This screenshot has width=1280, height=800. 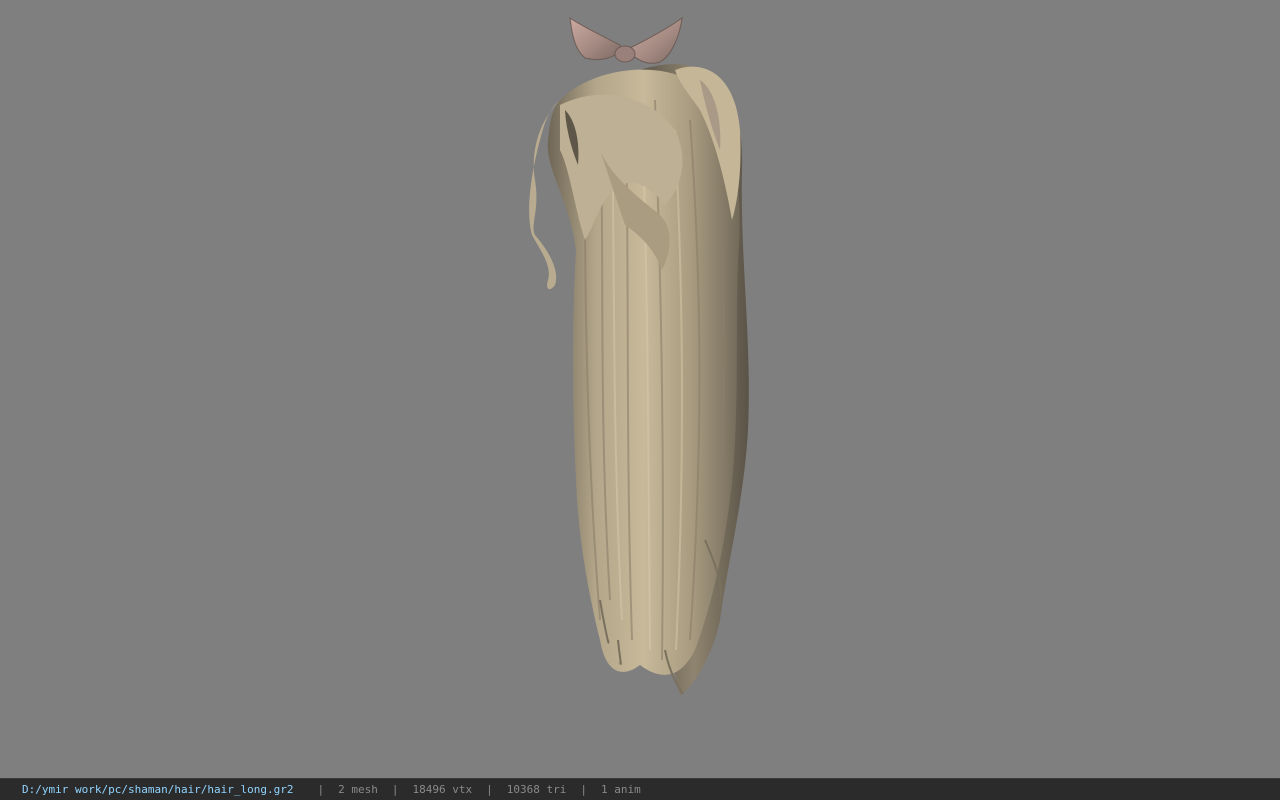 I want to click on mesh-count: 2 mesh, so click(x=358, y=789).